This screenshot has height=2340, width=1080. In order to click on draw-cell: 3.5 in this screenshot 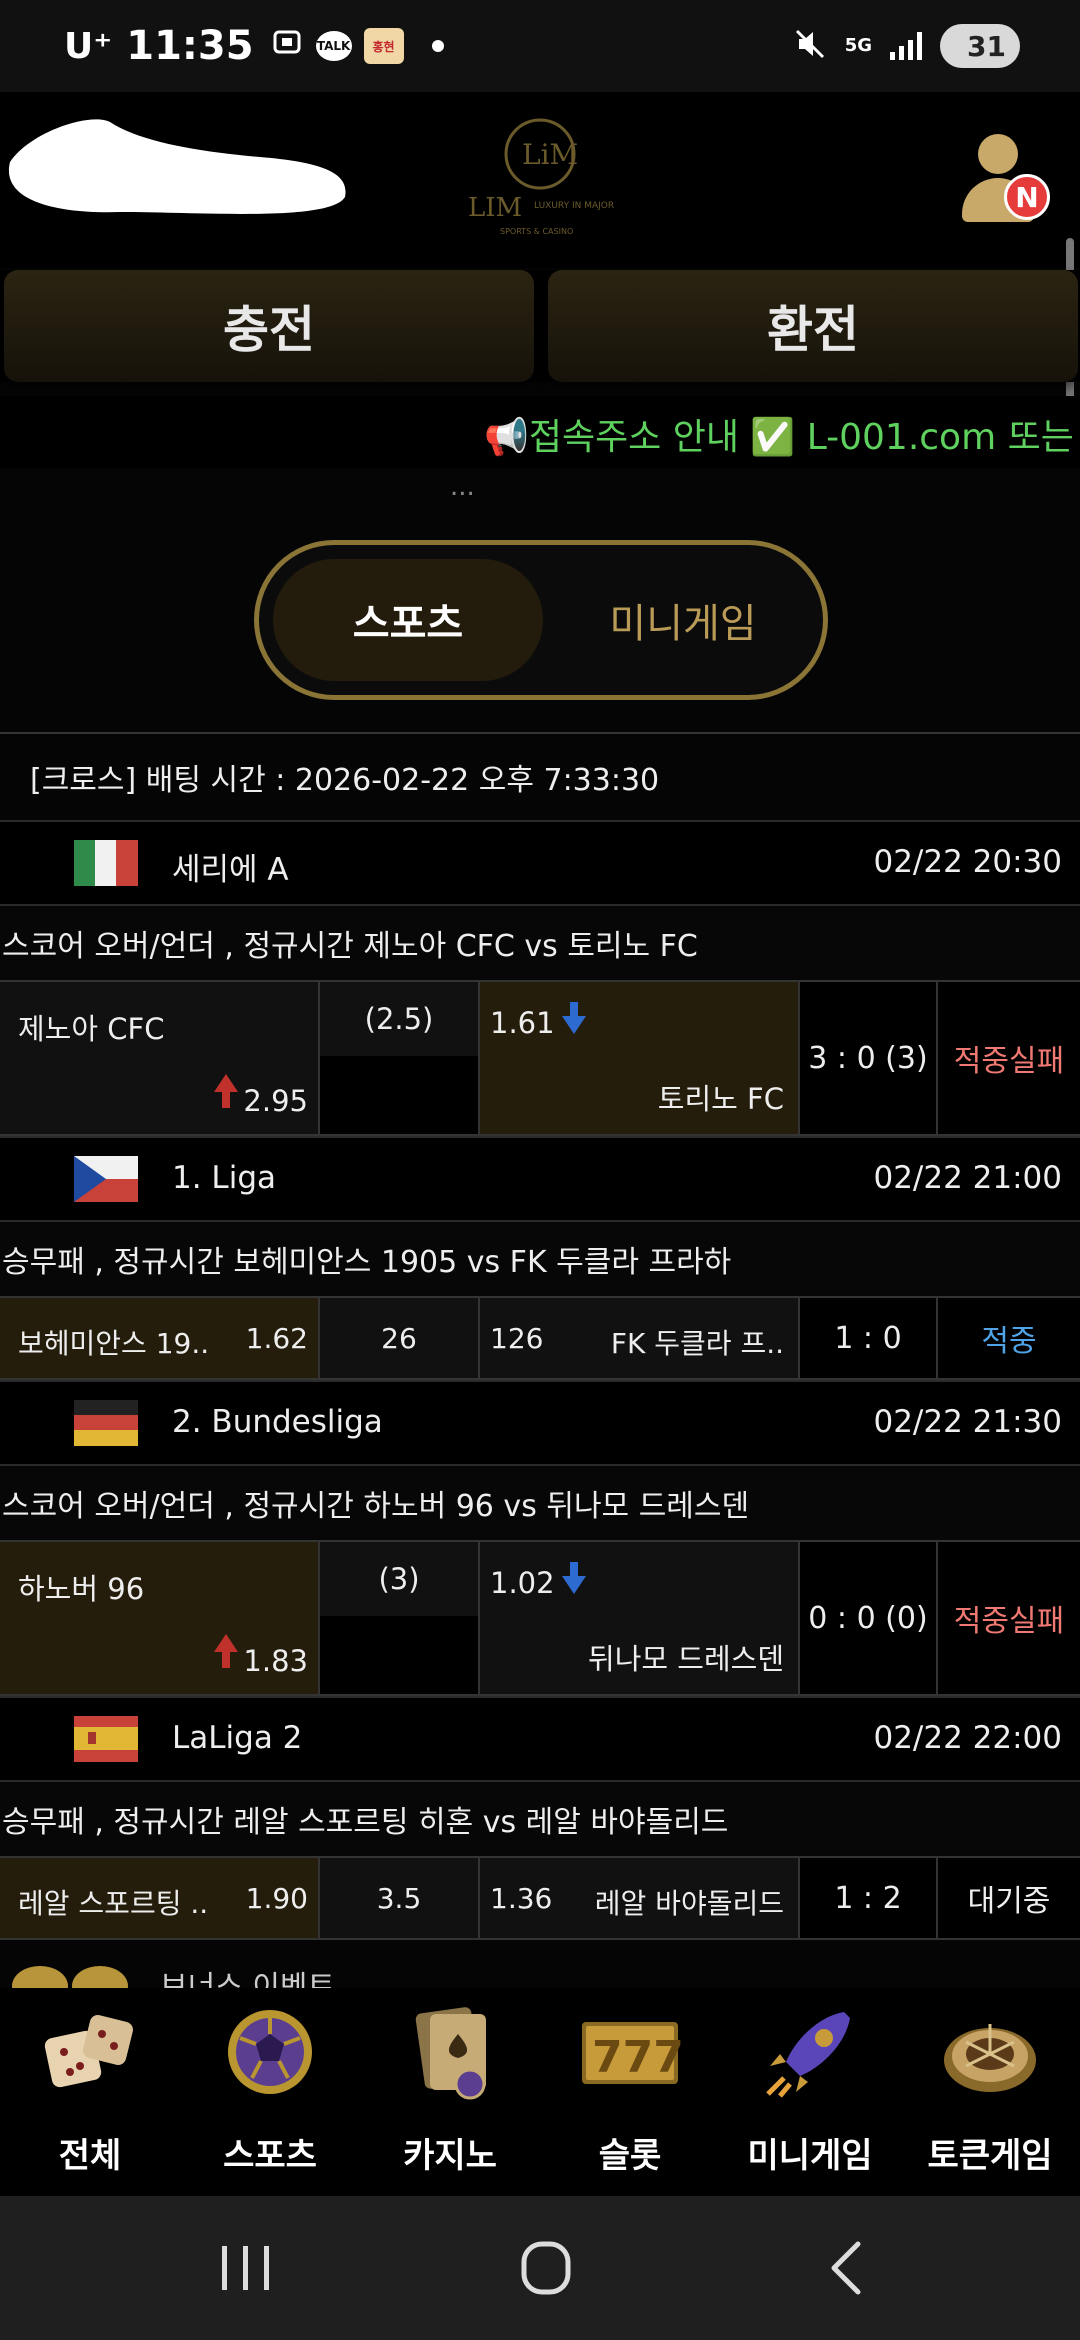, I will do `click(400, 1898)`.